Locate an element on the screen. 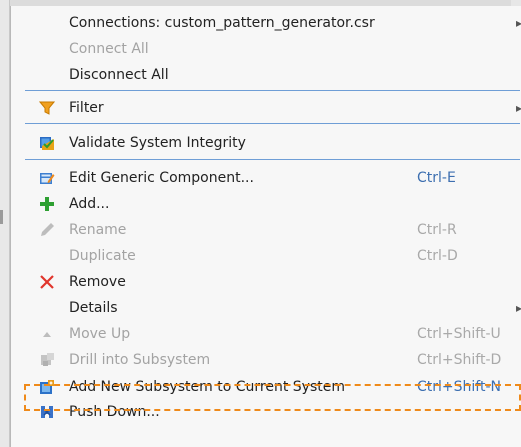 This screenshot has height=447, width=521. menu-item-shortcut: Ctrl+Shift-D is located at coordinates (459, 360).